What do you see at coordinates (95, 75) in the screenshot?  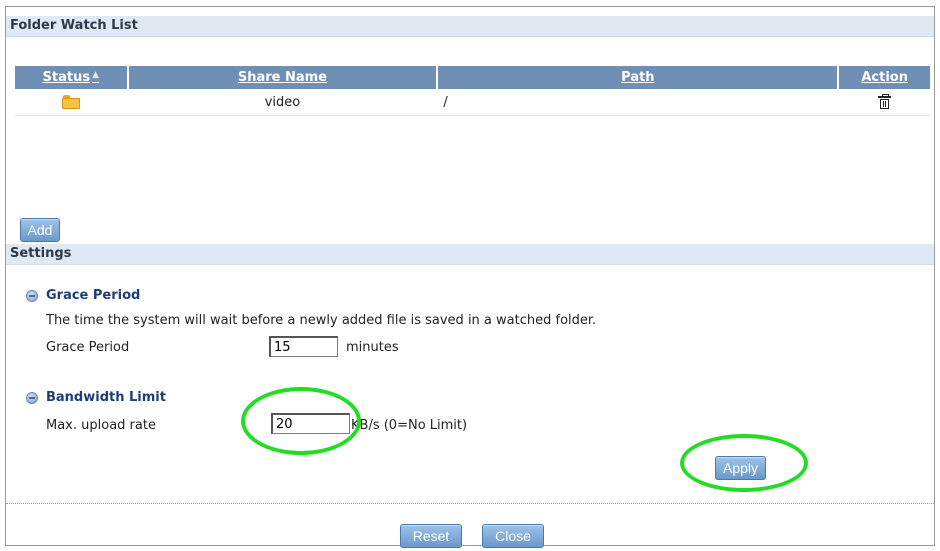 I see `sort-up-arrow-icon: ▲` at bounding box center [95, 75].